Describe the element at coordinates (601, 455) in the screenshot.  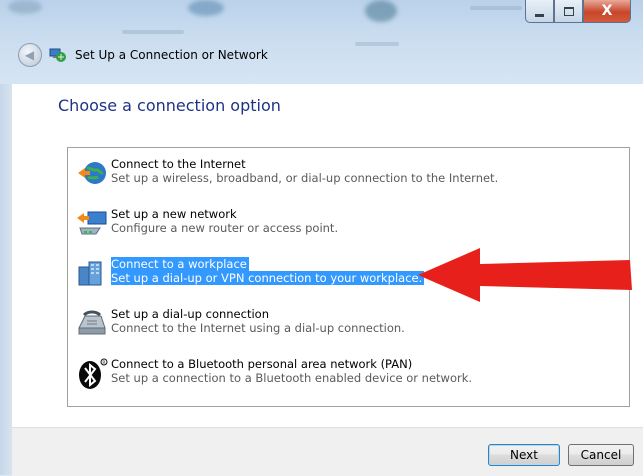
I see `cancel-button: Cancel` at that location.